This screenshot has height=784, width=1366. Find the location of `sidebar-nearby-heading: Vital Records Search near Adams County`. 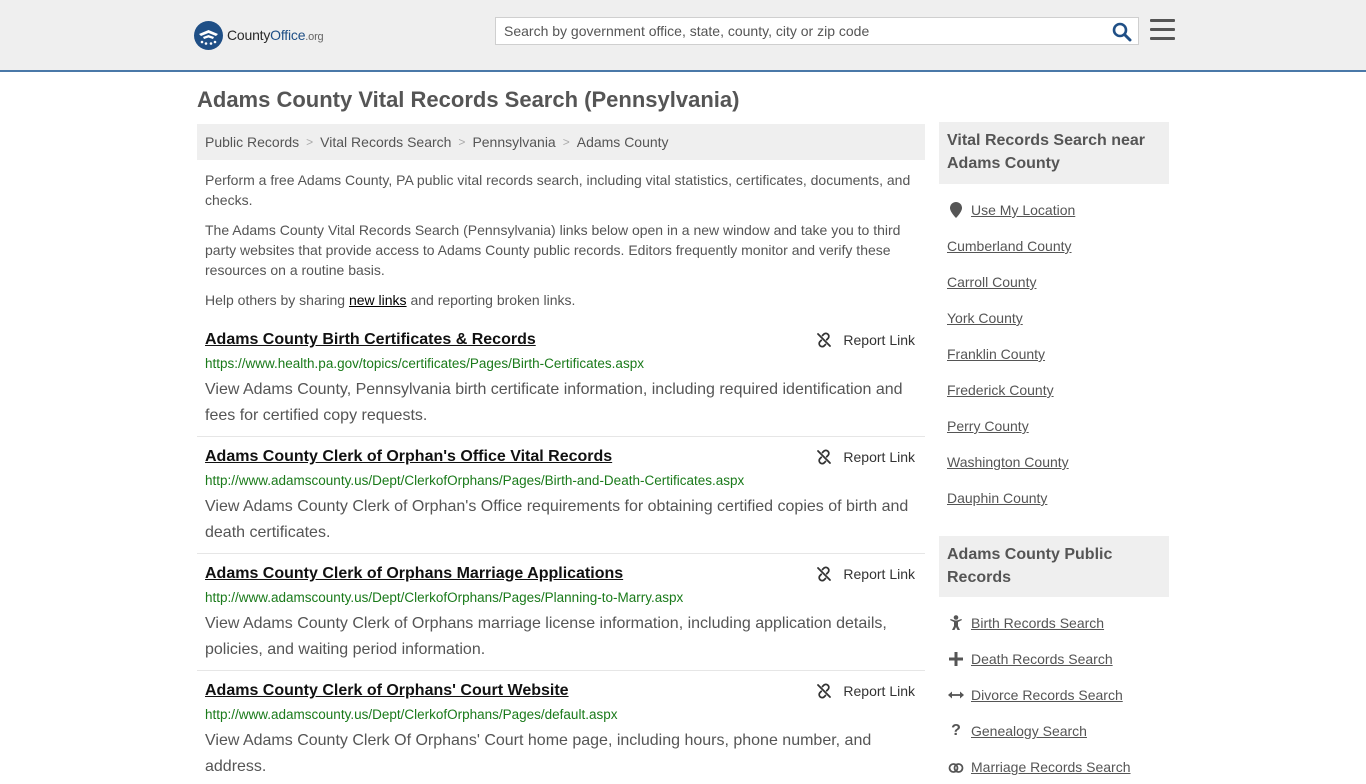

sidebar-nearby-heading: Vital Records Search near Adams County is located at coordinates (1054, 153).